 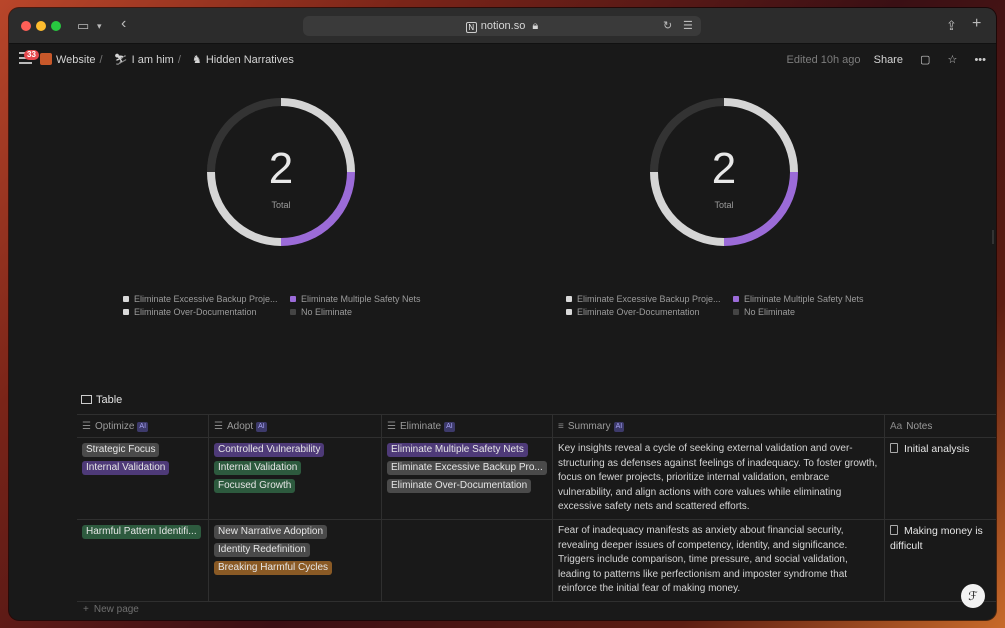 I want to click on table-icon, so click(x=86, y=399).